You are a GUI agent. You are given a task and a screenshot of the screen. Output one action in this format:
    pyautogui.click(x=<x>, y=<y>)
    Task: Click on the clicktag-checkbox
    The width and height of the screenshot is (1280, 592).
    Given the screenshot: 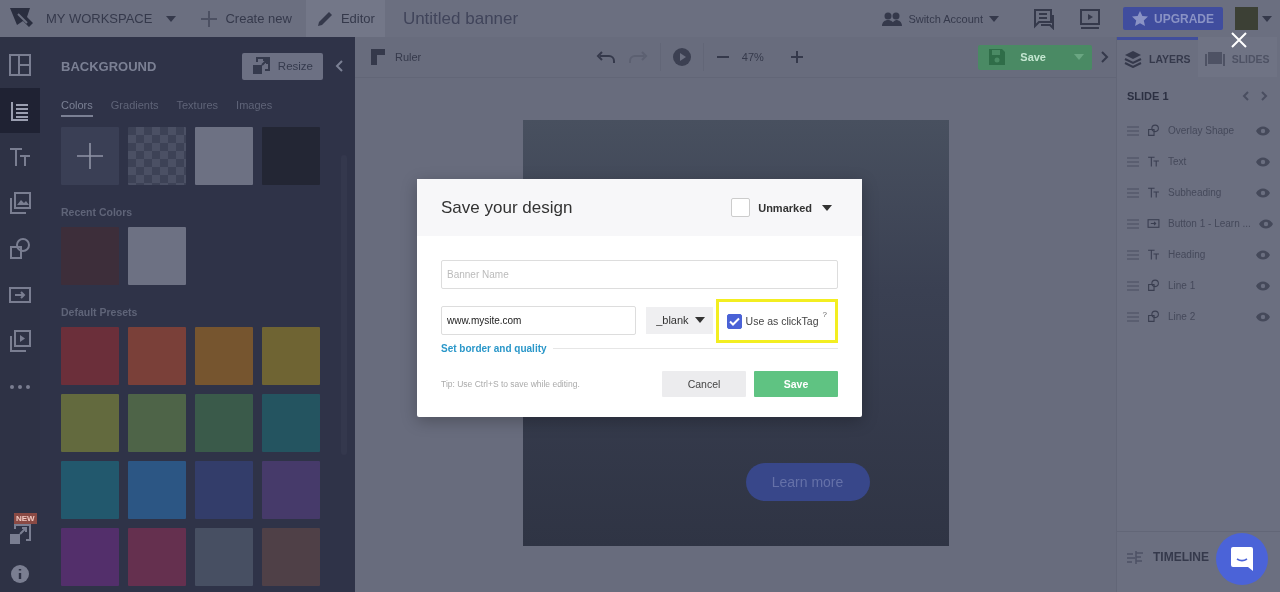 What is the action you would take?
    pyautogui.click(x=734, y=321)
    